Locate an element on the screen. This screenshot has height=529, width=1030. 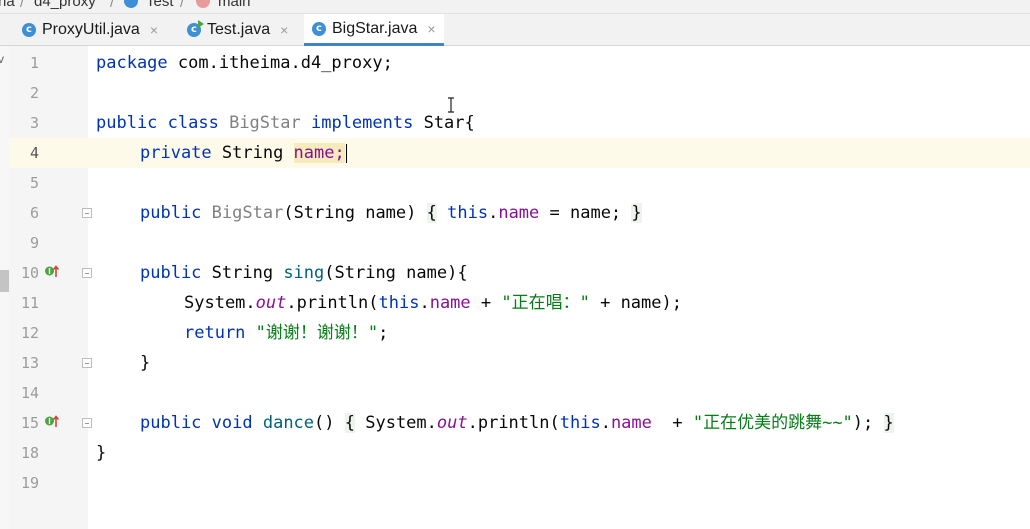
tab-test: c Test.java × is located at coordinates (237, 29).